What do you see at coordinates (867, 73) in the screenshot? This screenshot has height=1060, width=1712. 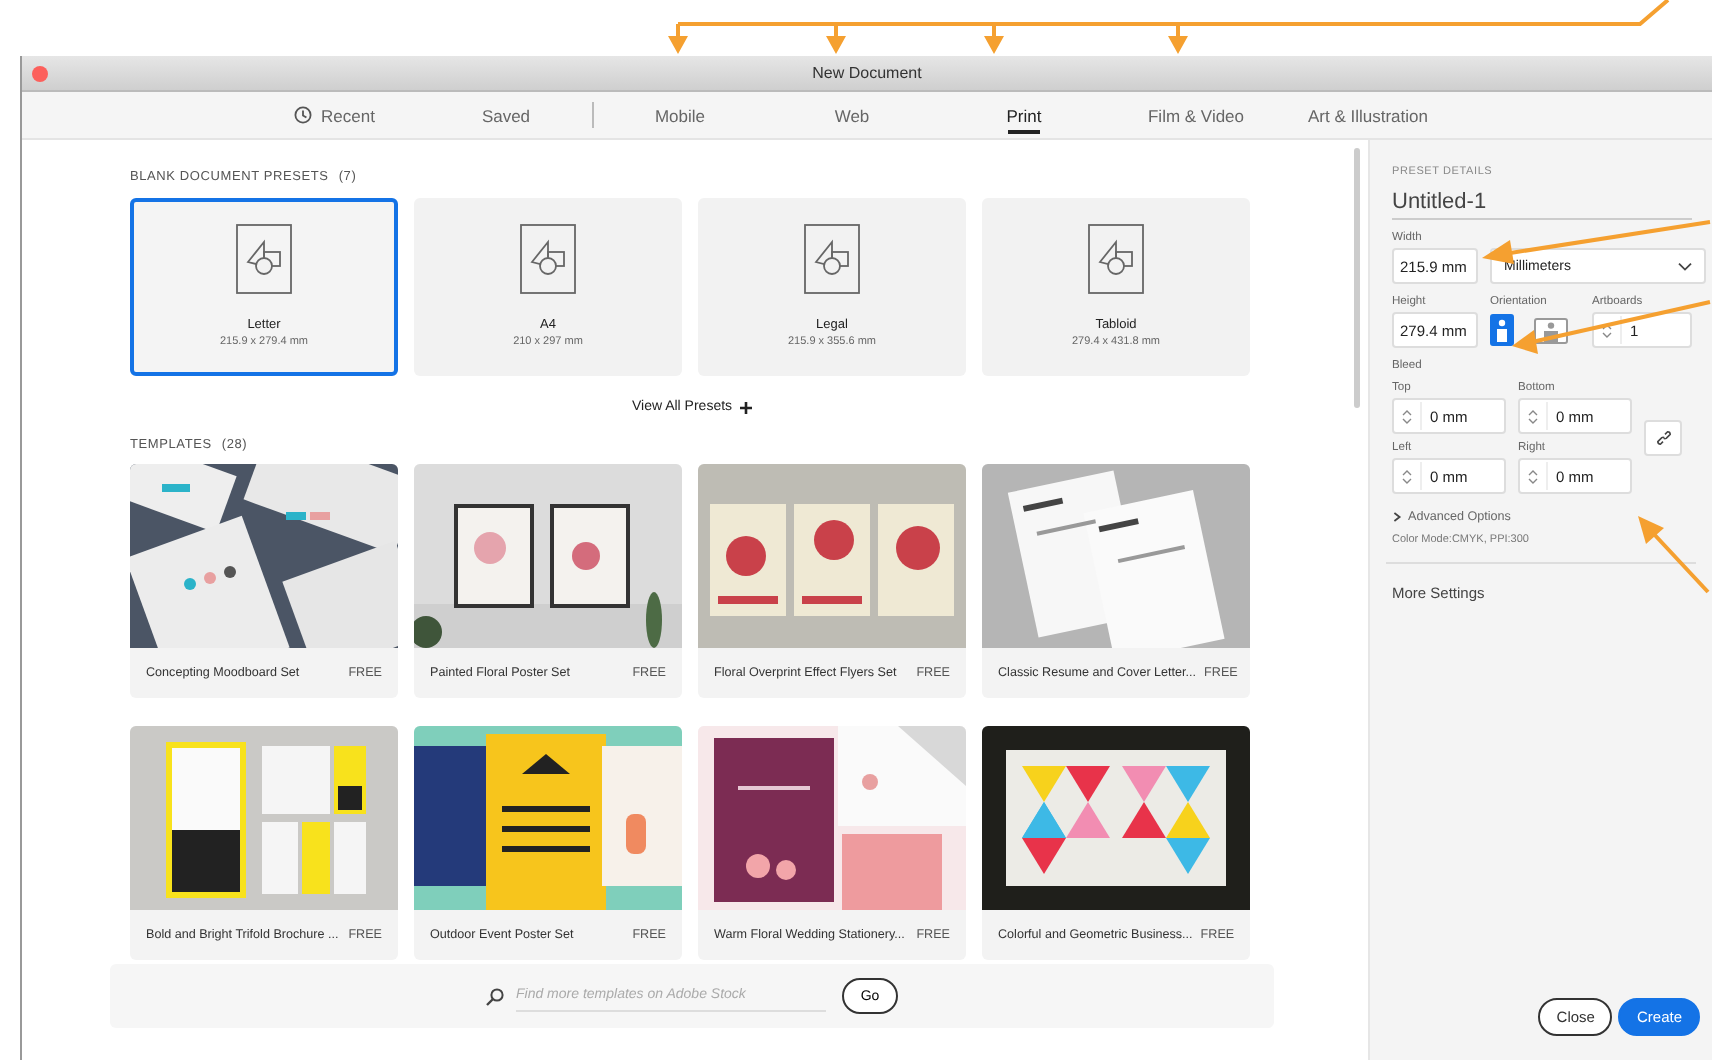 I see `window-title: New Document` at bounding box center [867, 73].